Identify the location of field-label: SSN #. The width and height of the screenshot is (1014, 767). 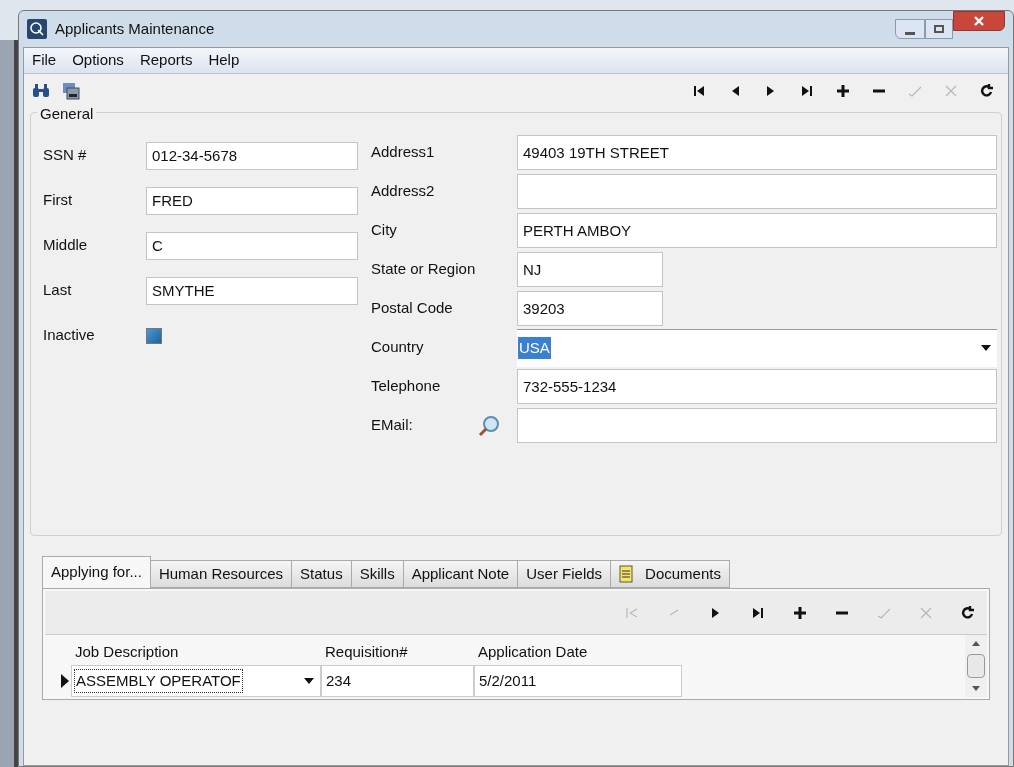
(65, 155).